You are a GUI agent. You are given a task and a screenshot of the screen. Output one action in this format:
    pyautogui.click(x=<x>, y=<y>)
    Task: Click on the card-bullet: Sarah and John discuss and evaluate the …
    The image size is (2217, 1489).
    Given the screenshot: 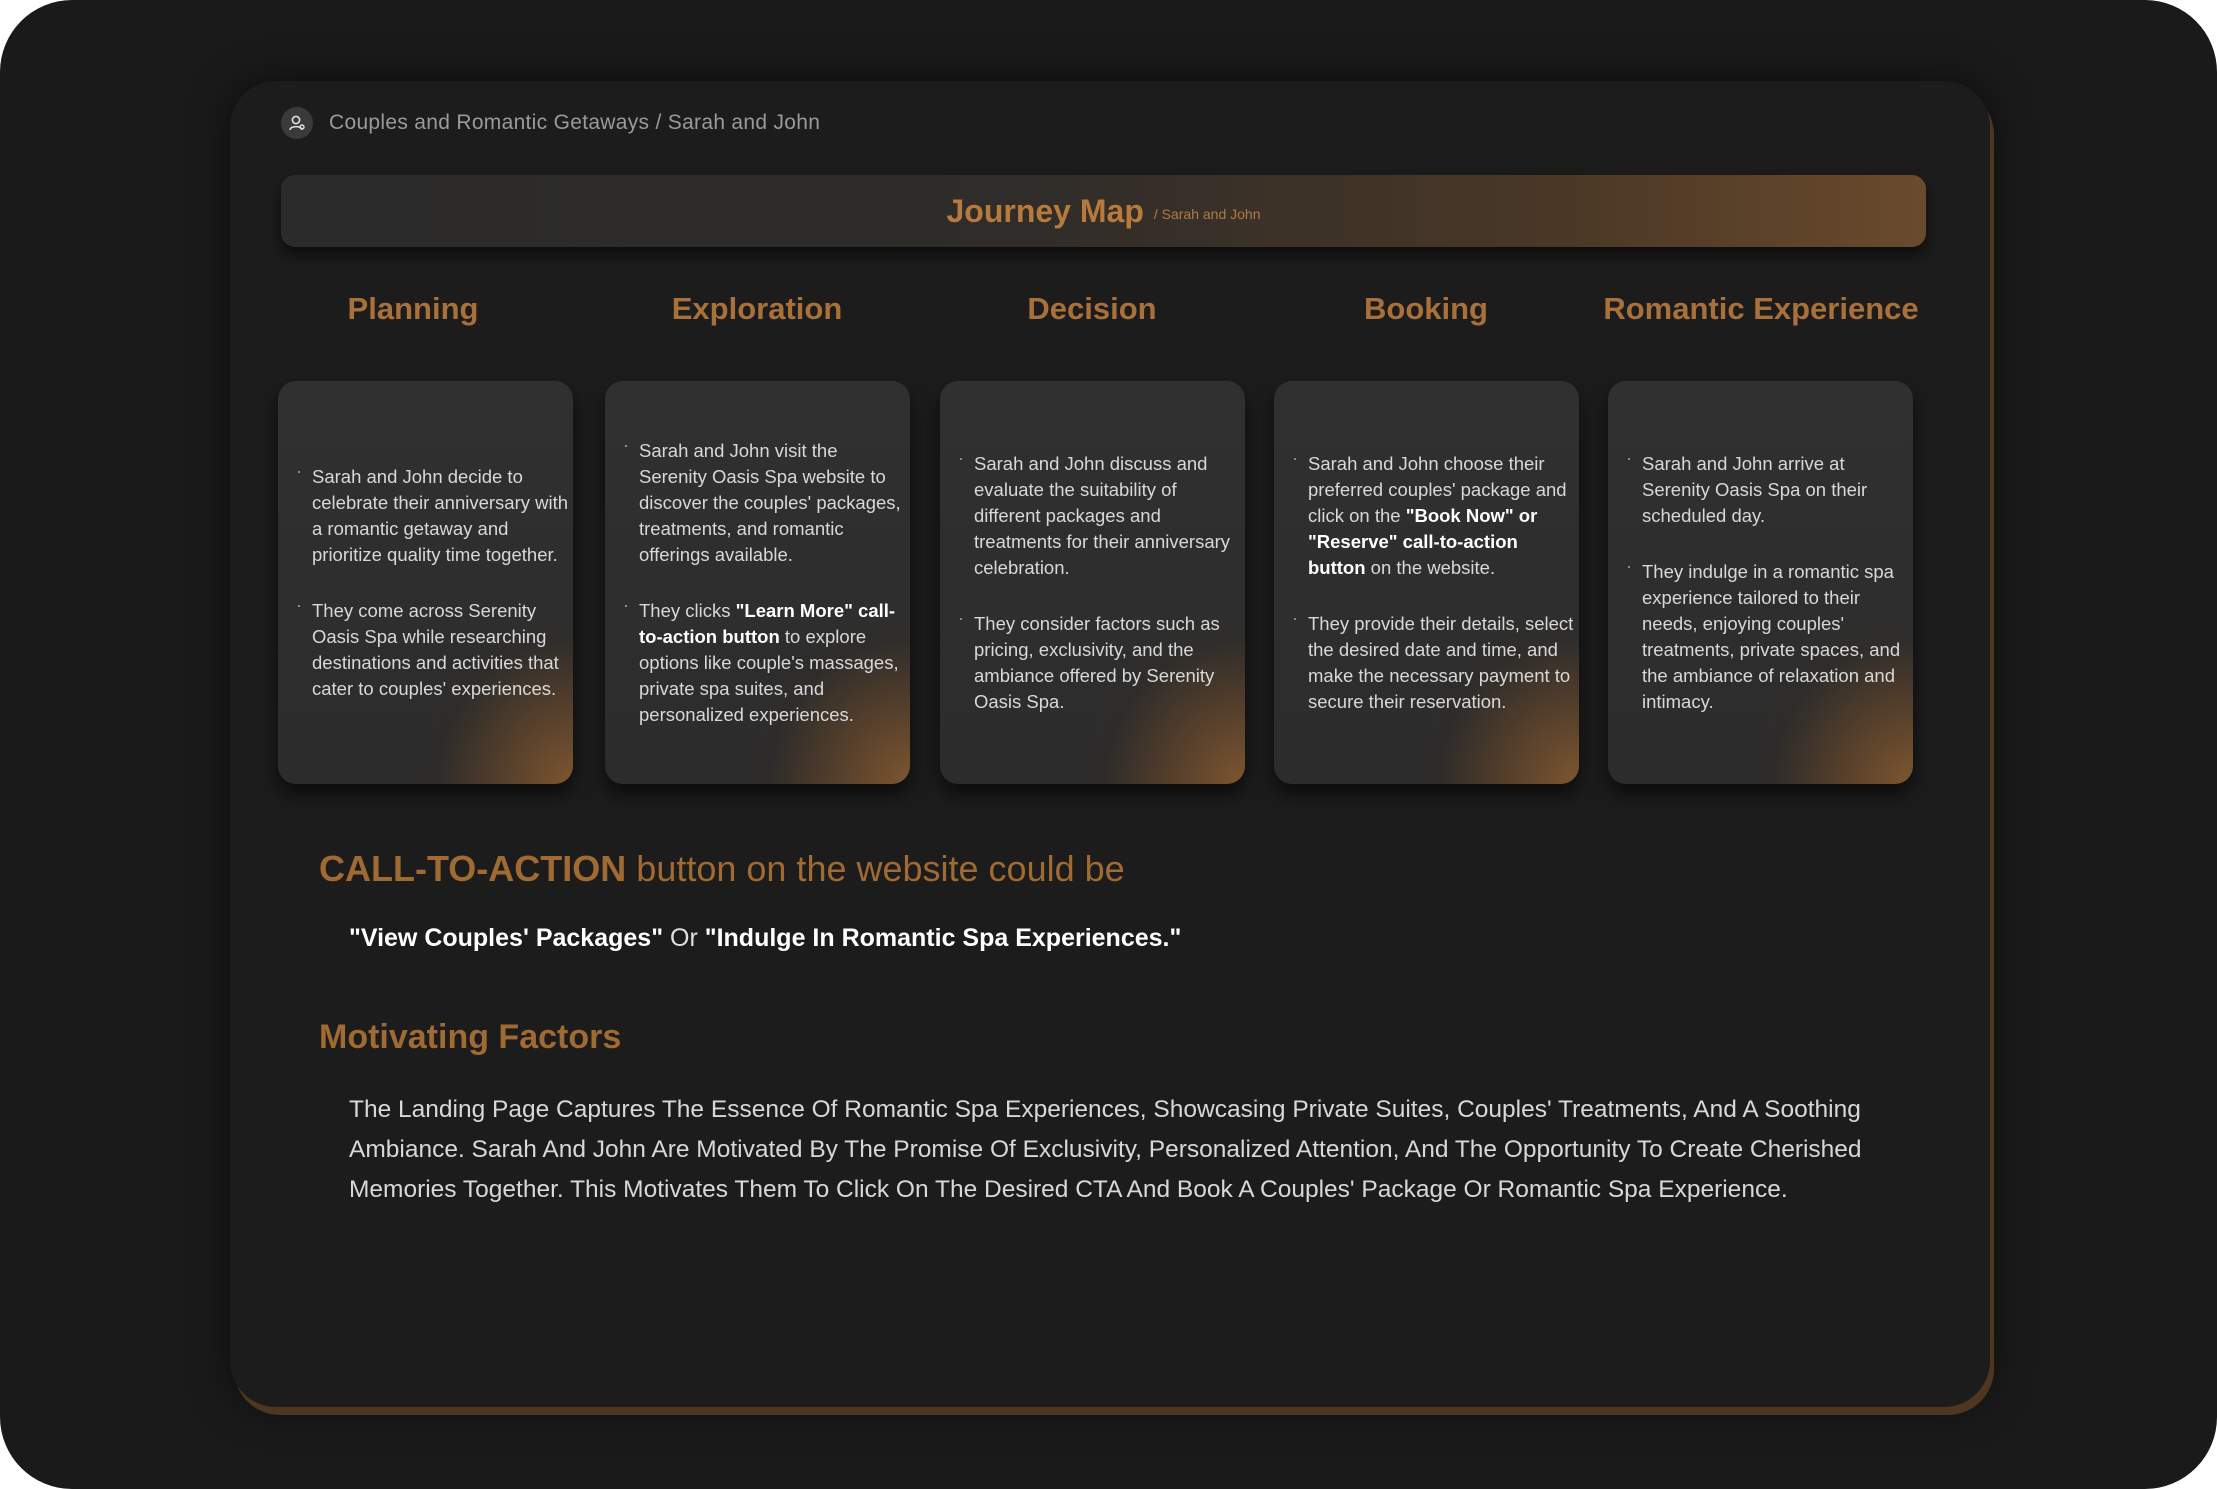 What is the action you would take?
    pyautogui.click(x=1099, y=513)
    